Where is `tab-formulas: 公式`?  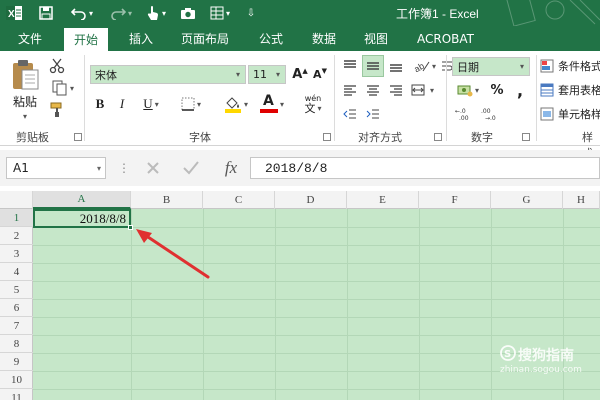 tab-formulas: 公式 is located at coordinates (271, 38).